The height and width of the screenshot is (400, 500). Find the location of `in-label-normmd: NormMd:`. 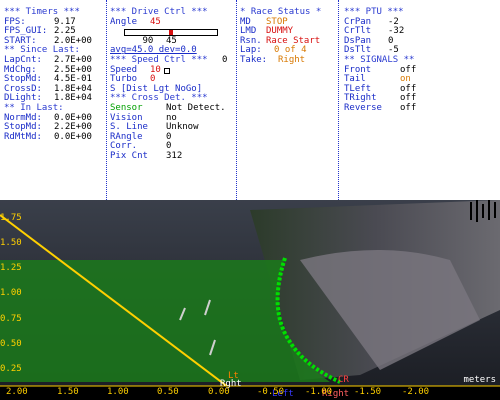

in-label-normmd: NormMd: is located at coordinates (23, 117).